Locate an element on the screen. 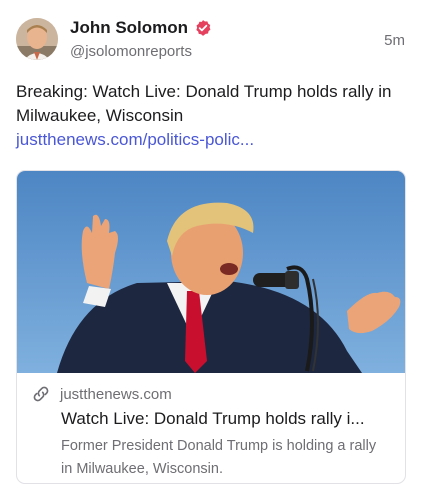 The height and width of the screenshot is (500, 423). author-block: John Solomon @jsolomonreports is located at coordinates (141, 38).